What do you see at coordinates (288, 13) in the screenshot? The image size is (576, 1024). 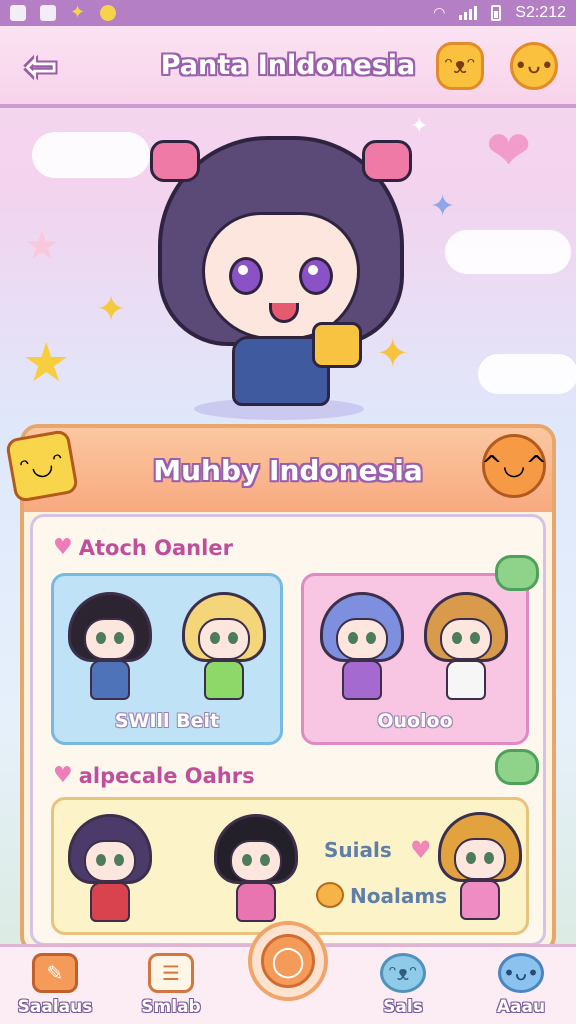 I see `status-bar: ✦ ◠ S2:212` at bounding box center [288, 13].